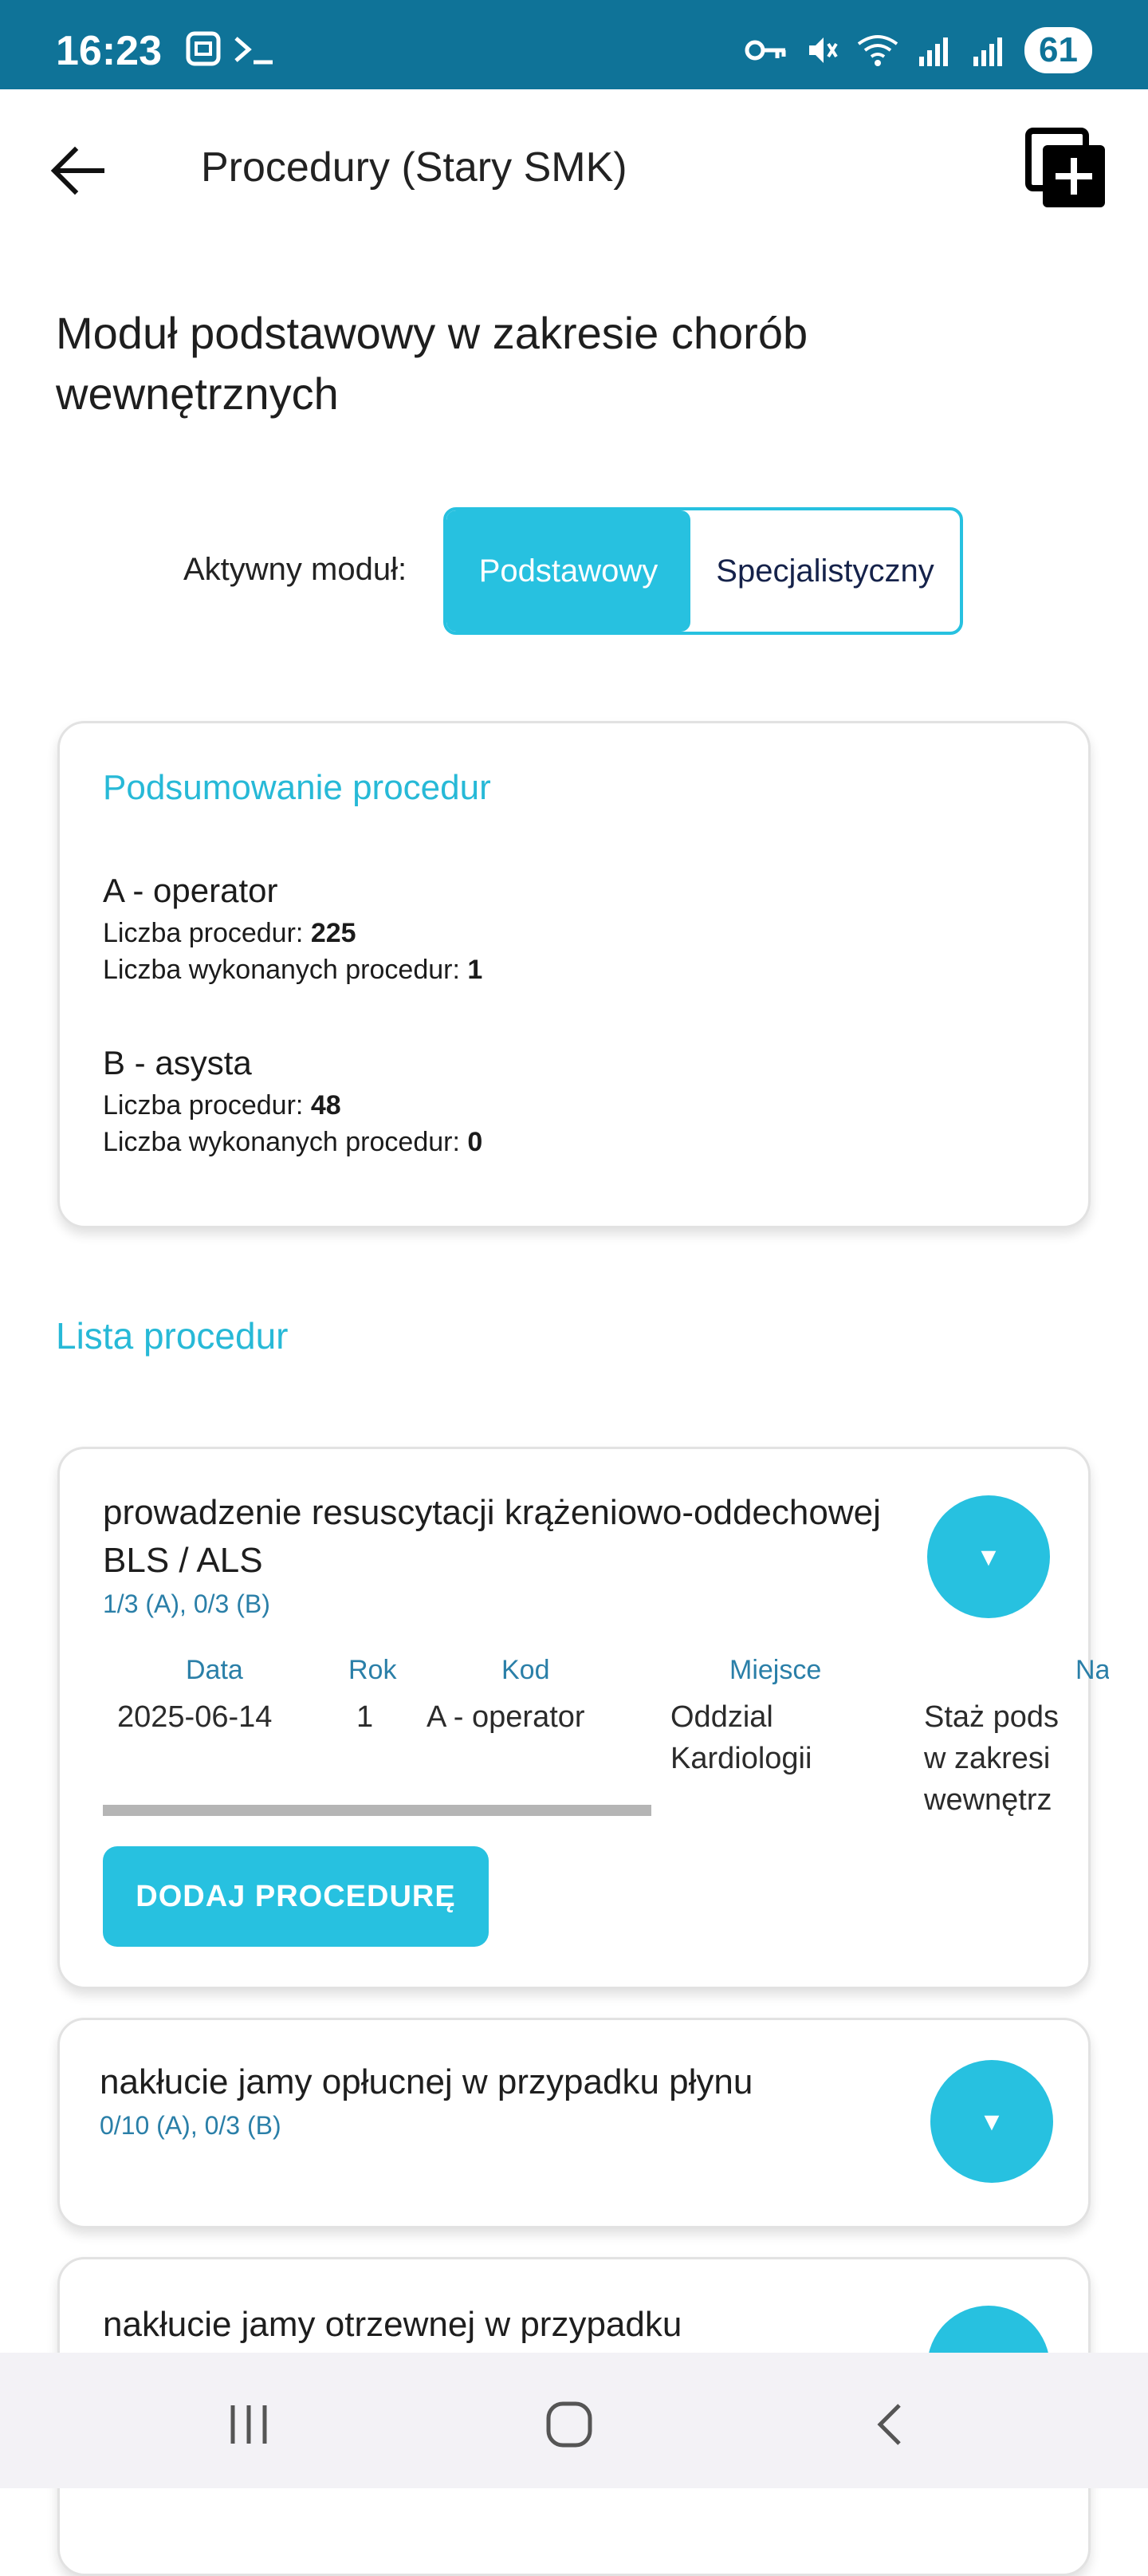  I want to click on summary-title: Podsumowanie procedur, so click(297, 787).